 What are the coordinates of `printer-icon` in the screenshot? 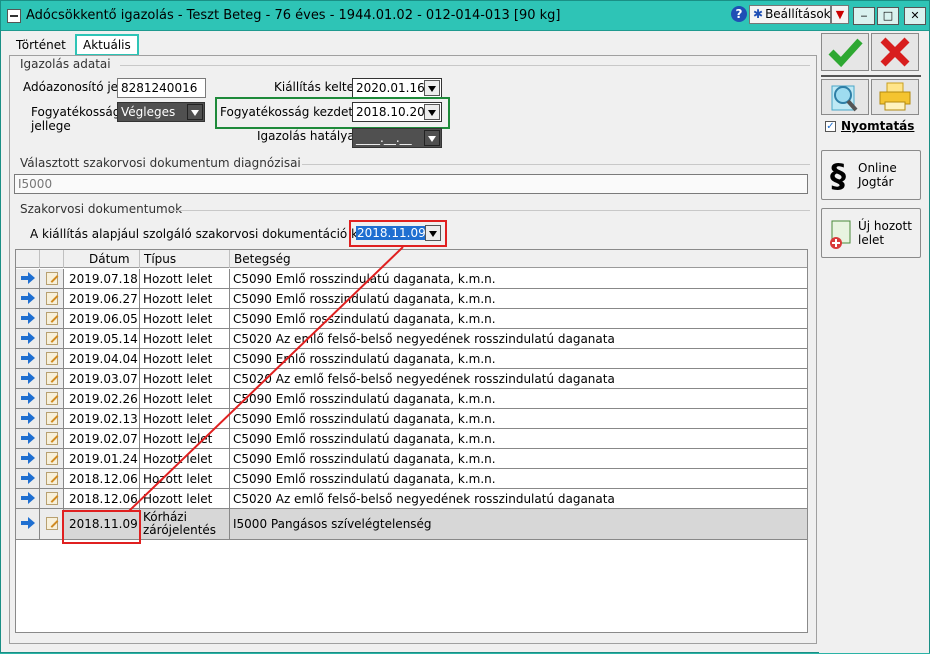 It's located at (895, 96).